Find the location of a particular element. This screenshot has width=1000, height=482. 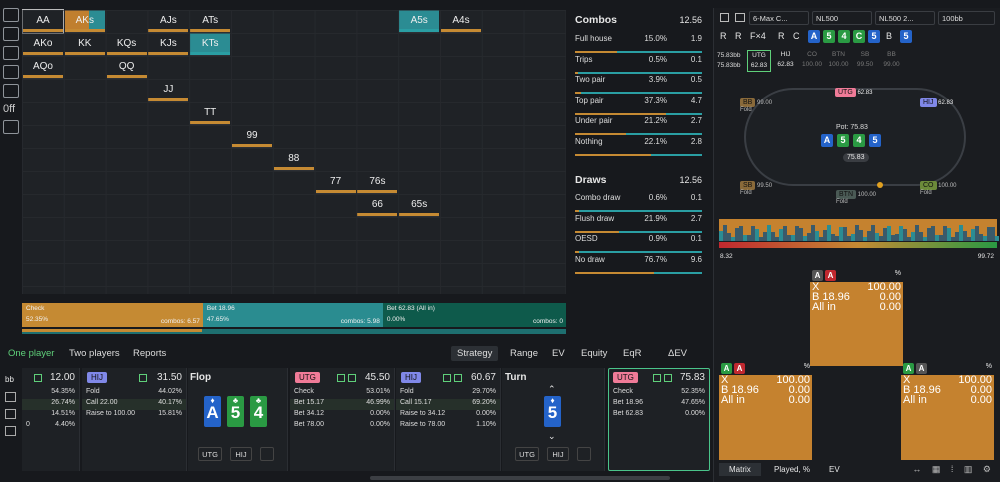

tab-played: Played, % is located at coordinates (792, 469).